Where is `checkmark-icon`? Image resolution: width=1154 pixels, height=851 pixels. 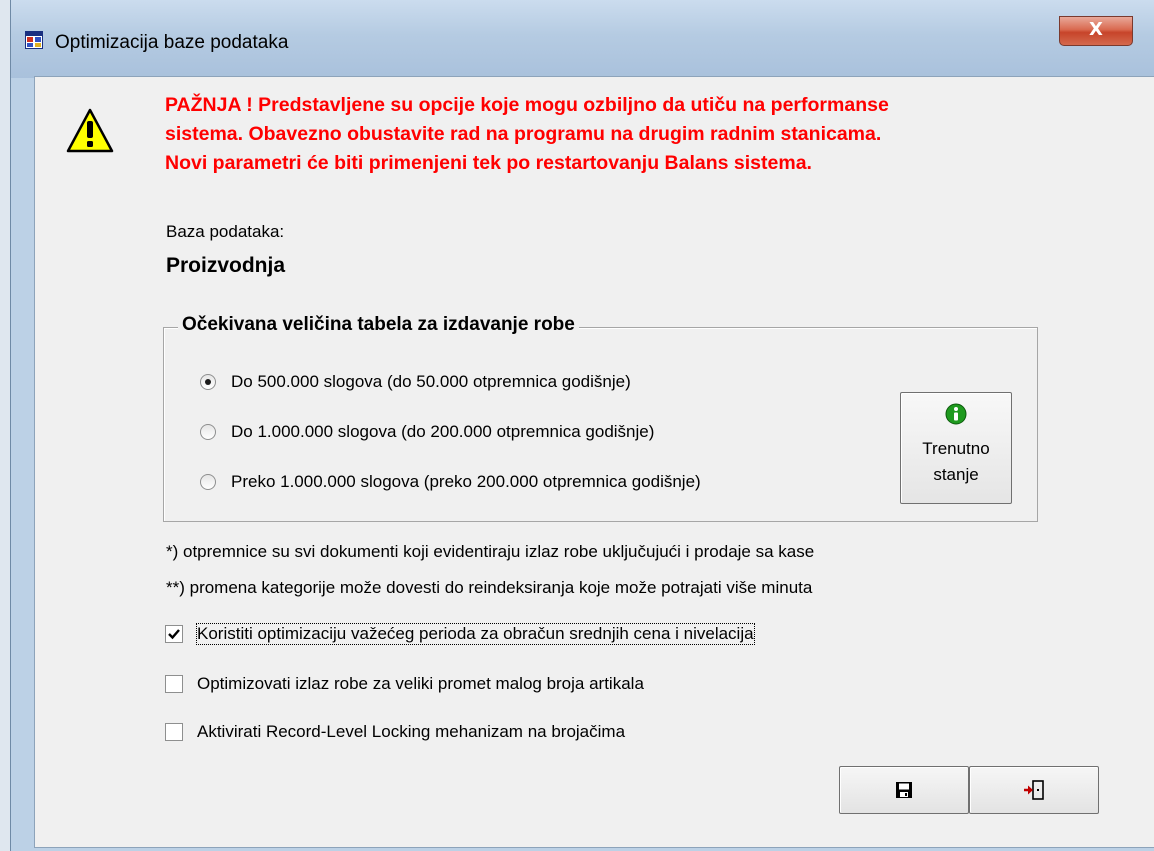
checkmark-icon is located at coordinates (174, 634).